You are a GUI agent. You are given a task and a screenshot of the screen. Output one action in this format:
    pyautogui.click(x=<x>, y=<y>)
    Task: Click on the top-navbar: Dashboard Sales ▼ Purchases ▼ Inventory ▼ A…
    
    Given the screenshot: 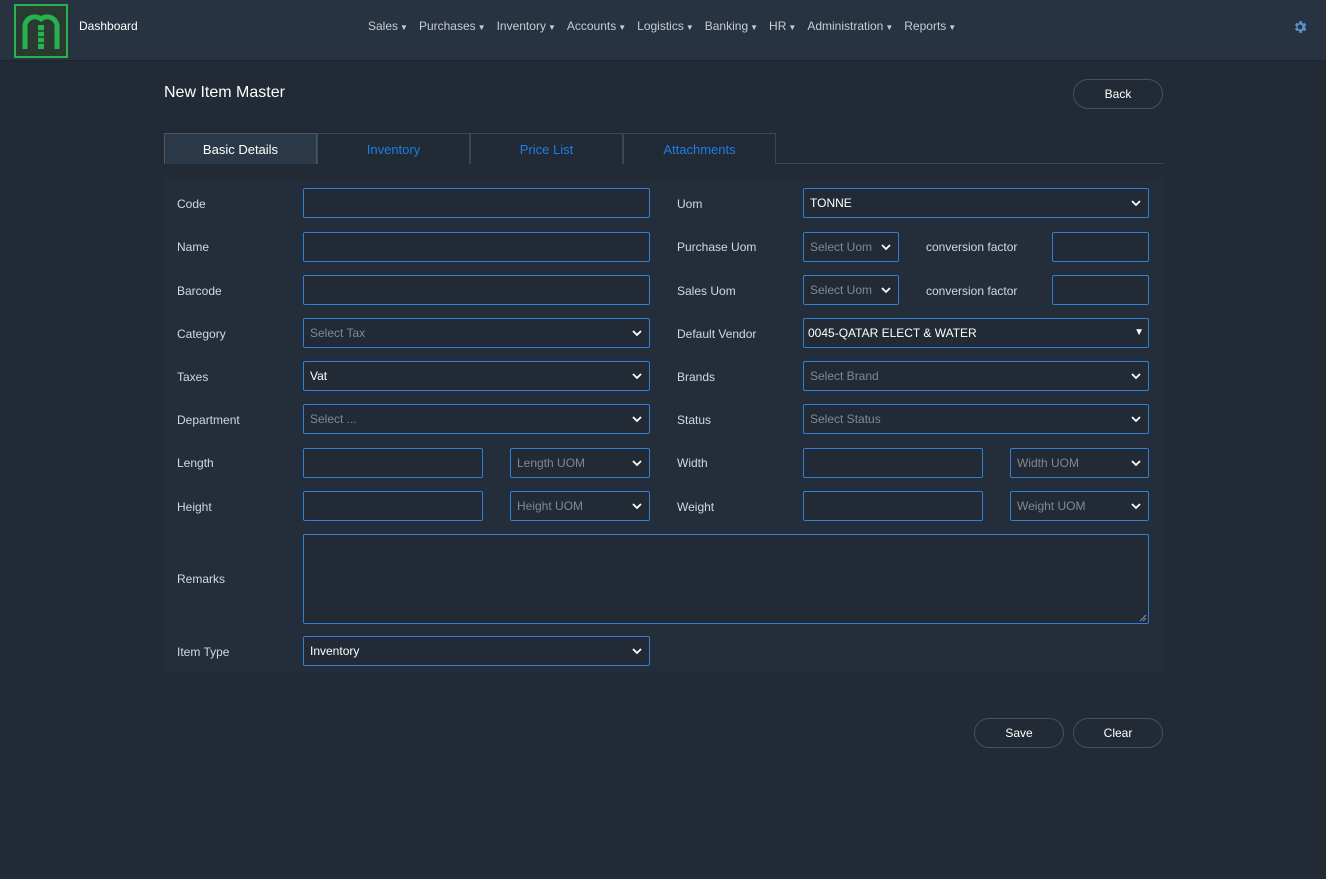 What is the action you would take?
    pyautogui.click(x=663, y=30)
    